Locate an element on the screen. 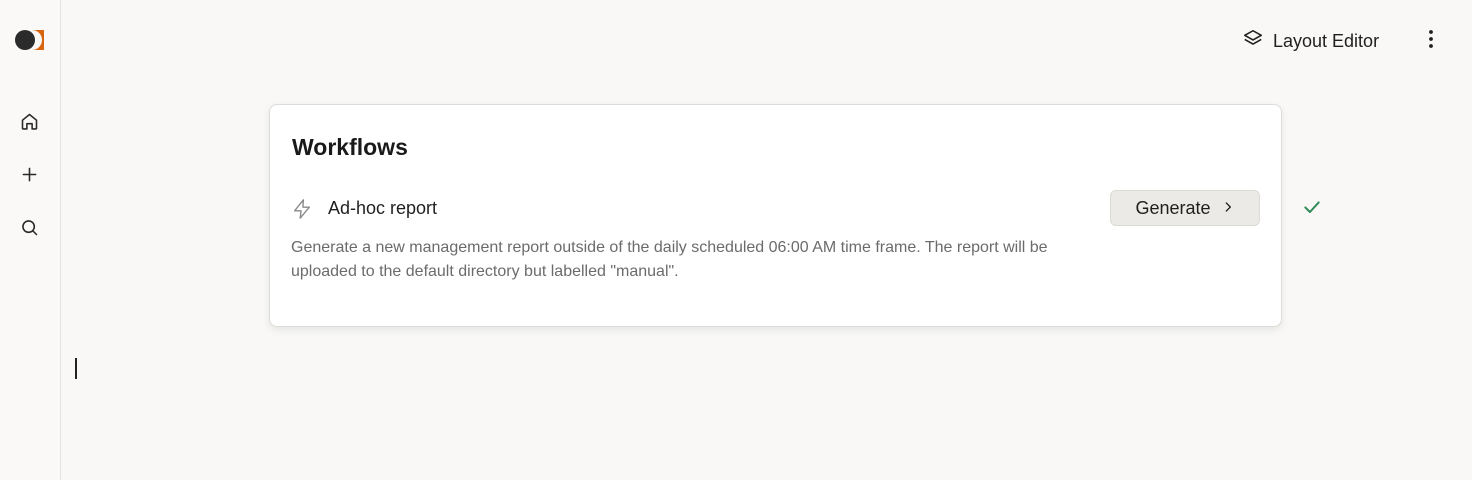  workflows-title: Workflows is located at coordinates (350, 147).